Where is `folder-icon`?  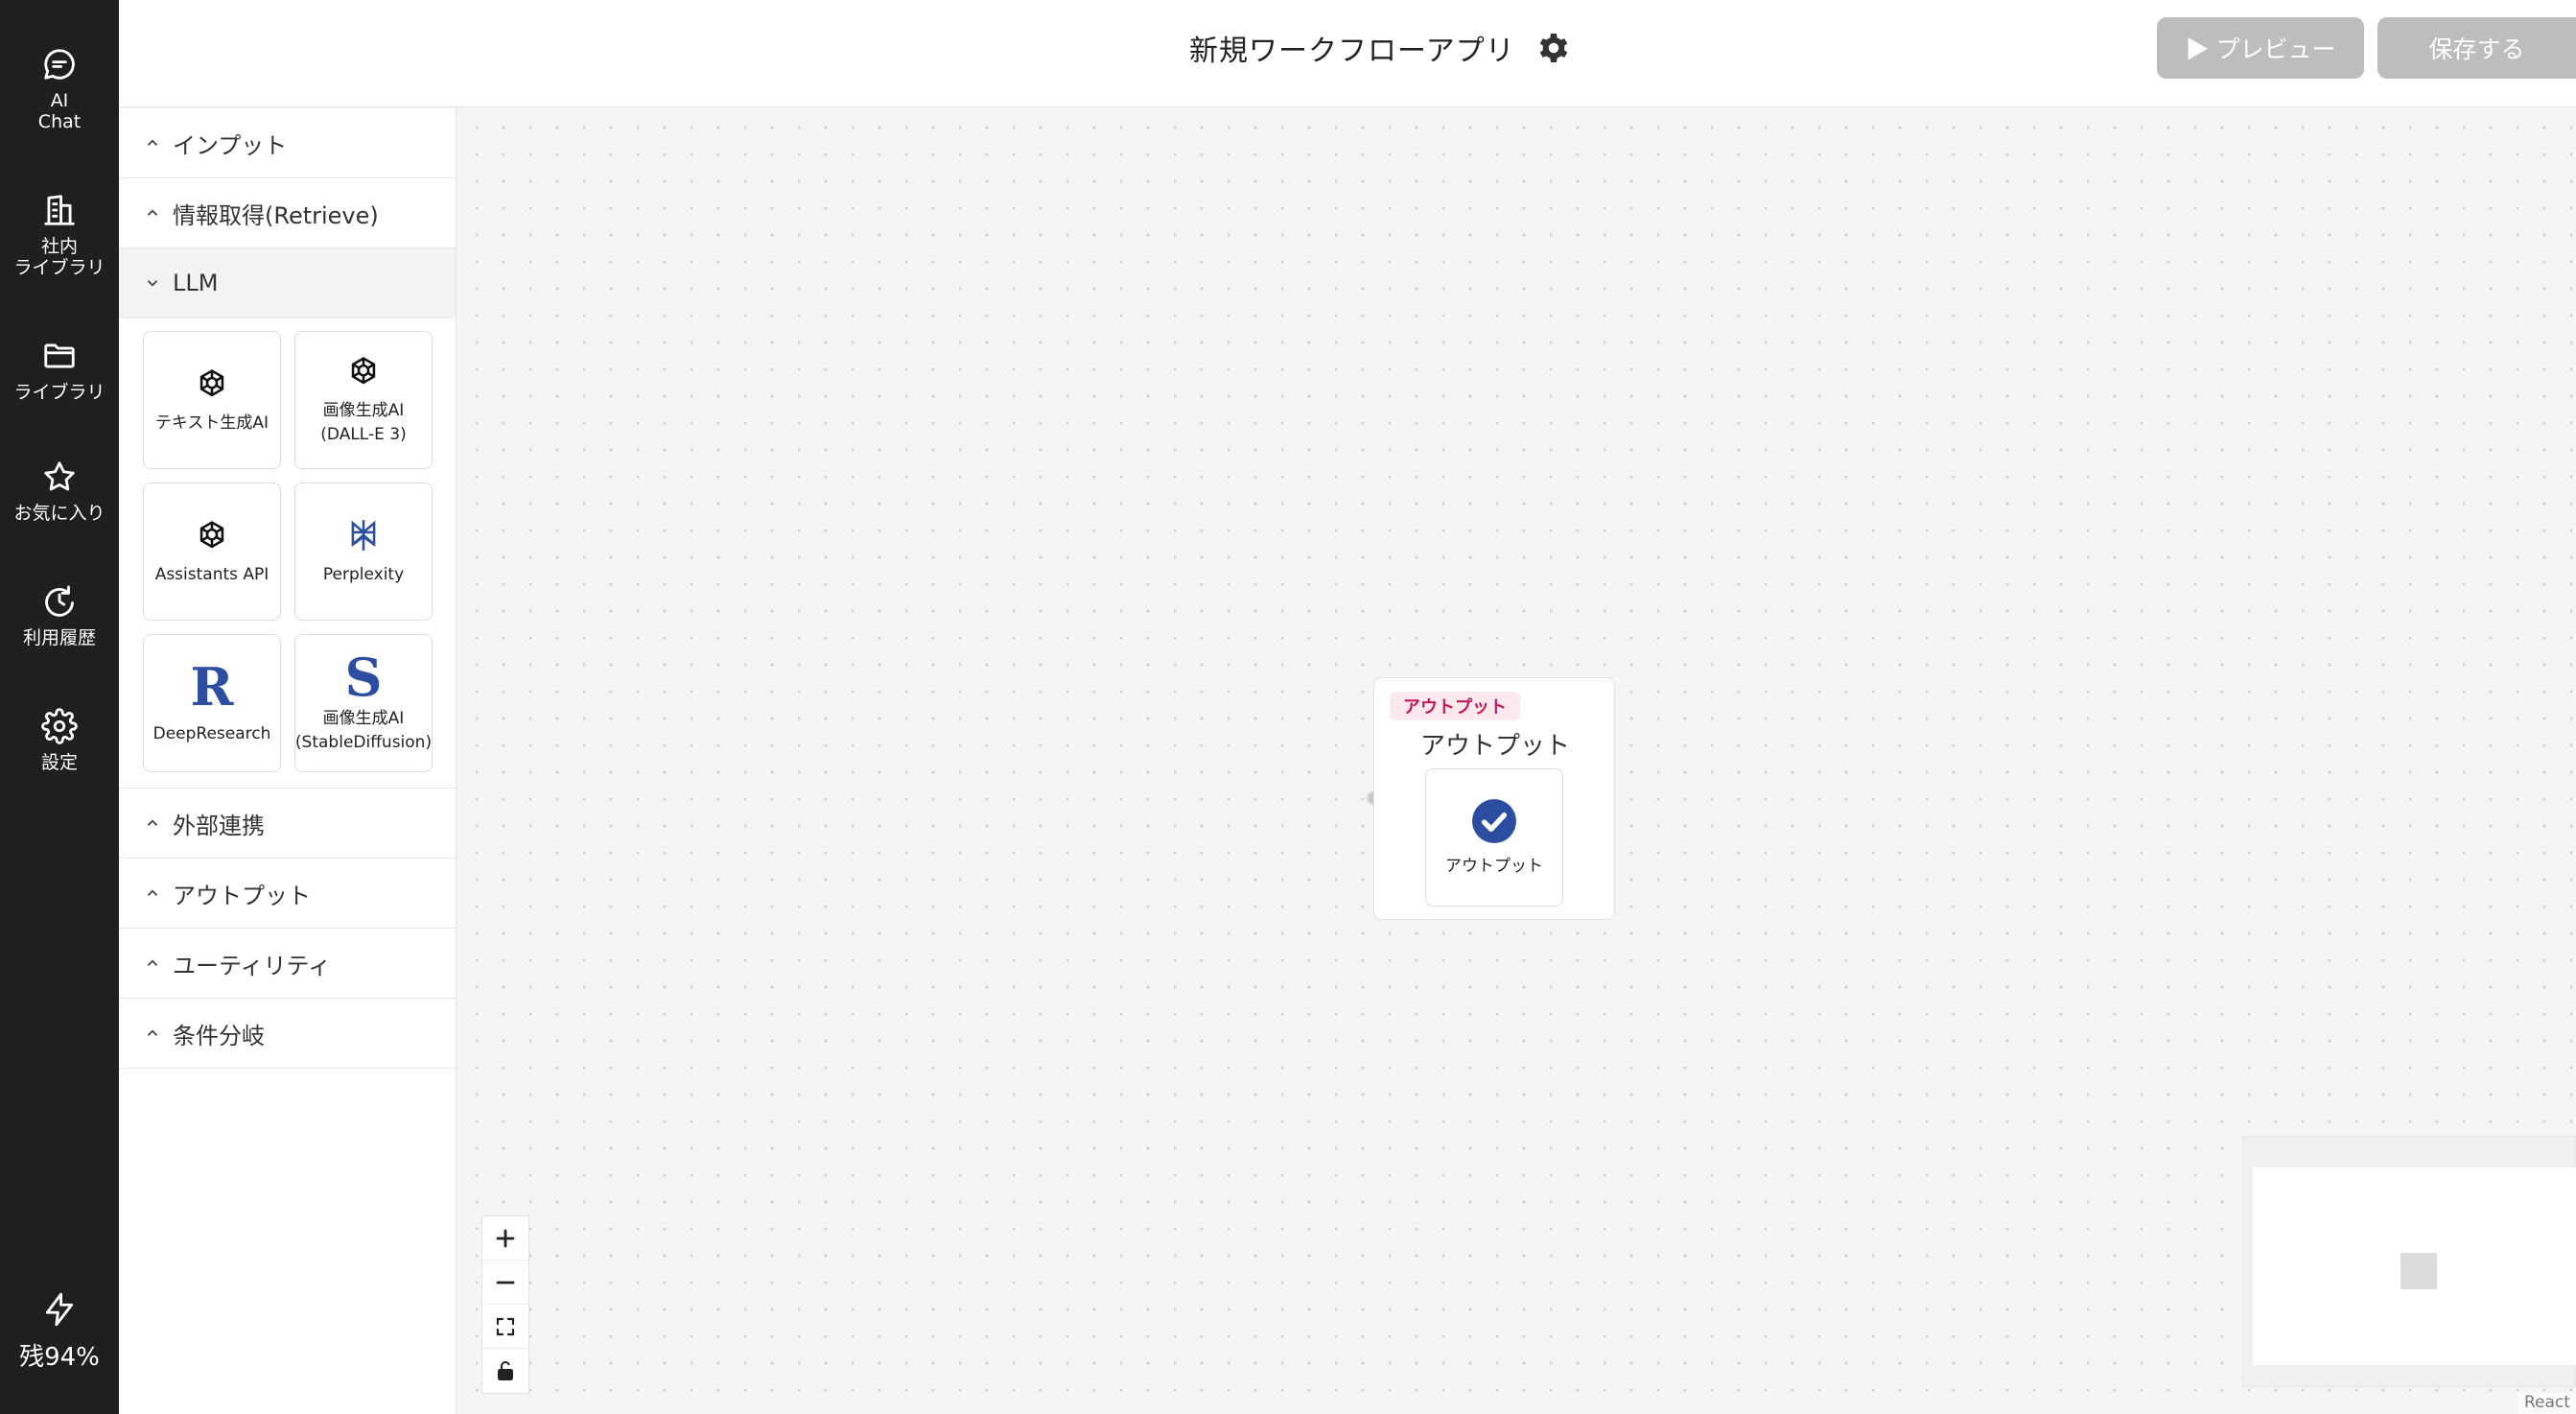
folder-icon is located at coordinates (59, 355).